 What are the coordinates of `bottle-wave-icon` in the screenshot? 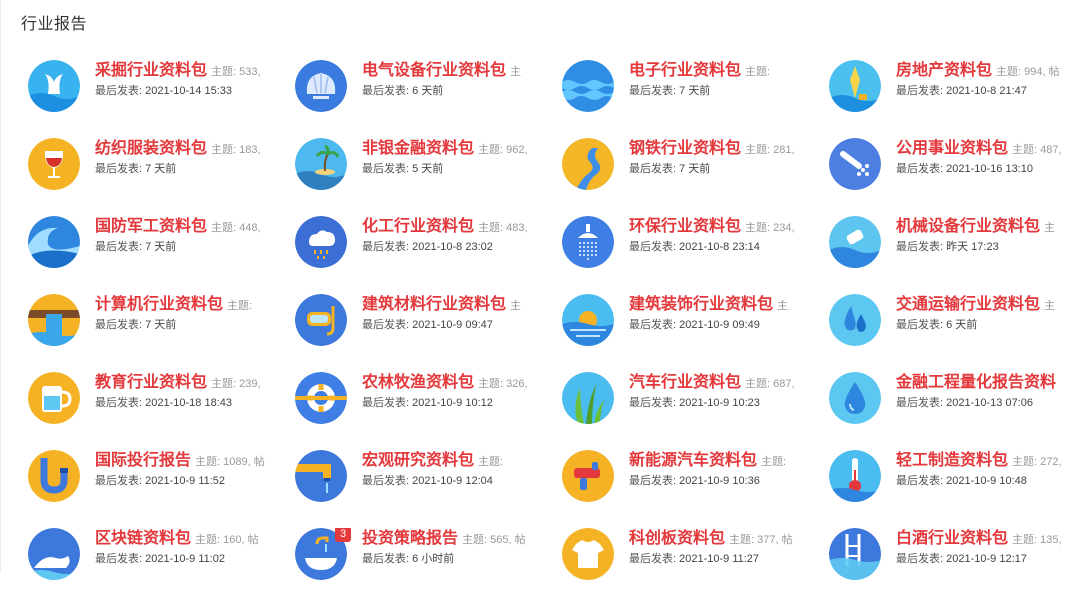 It's located at (855, 242).